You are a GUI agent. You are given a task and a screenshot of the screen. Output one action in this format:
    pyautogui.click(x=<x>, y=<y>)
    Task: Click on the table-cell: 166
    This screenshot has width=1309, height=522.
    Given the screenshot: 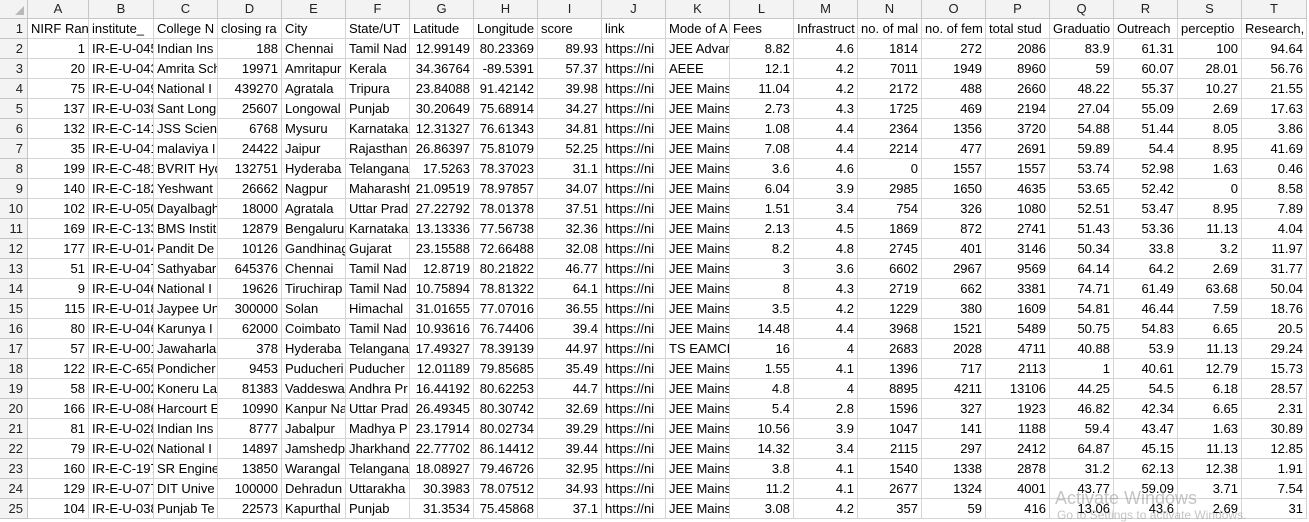 What is the action you would take?
    pyautogui.click(x=58, y=409)
    